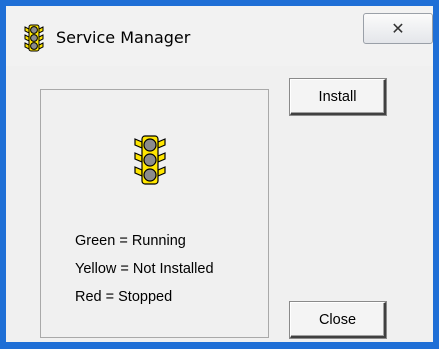 This screenshot has width=439, height=349. I want to click on window-close-button: ✕, so click(398, 28).